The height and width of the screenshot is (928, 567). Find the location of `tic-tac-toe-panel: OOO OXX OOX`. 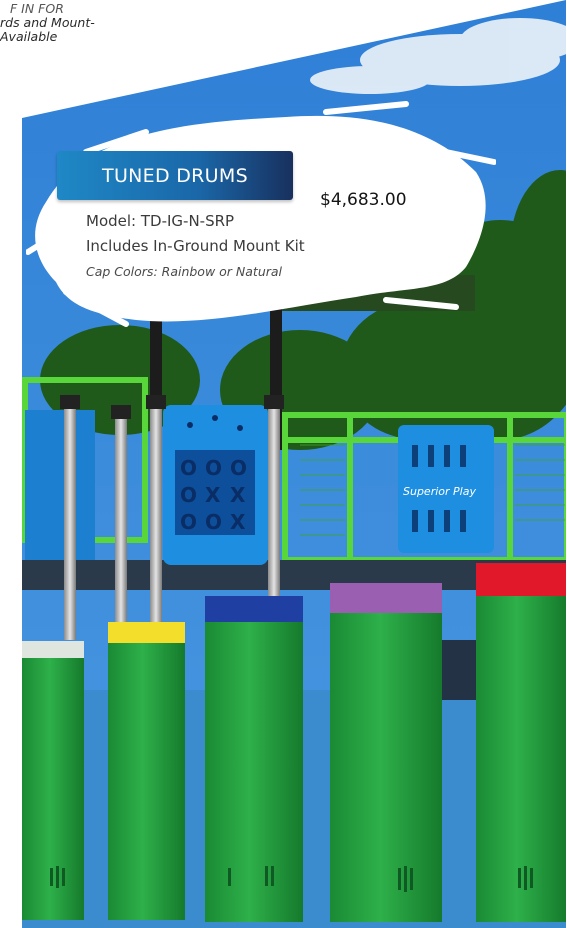

tic-tac-toe-panel: OOO OXX OOX is located at coordinates (215, 485).